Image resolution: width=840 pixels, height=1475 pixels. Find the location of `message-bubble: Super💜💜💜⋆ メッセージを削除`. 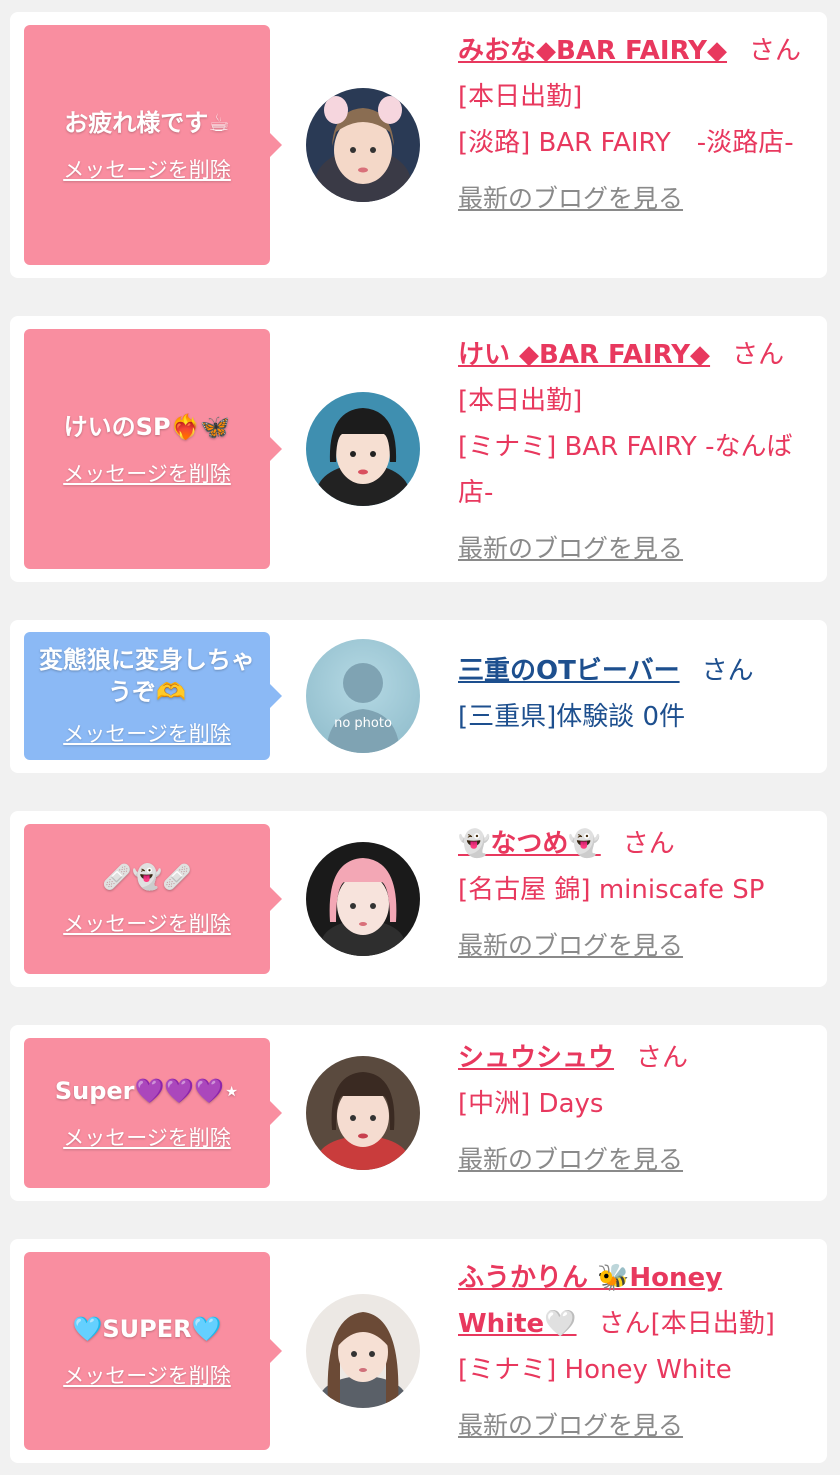

message-bubble: Super💜💜💜⋆ メッセージを削除 is located at coordinates (153, 1113).